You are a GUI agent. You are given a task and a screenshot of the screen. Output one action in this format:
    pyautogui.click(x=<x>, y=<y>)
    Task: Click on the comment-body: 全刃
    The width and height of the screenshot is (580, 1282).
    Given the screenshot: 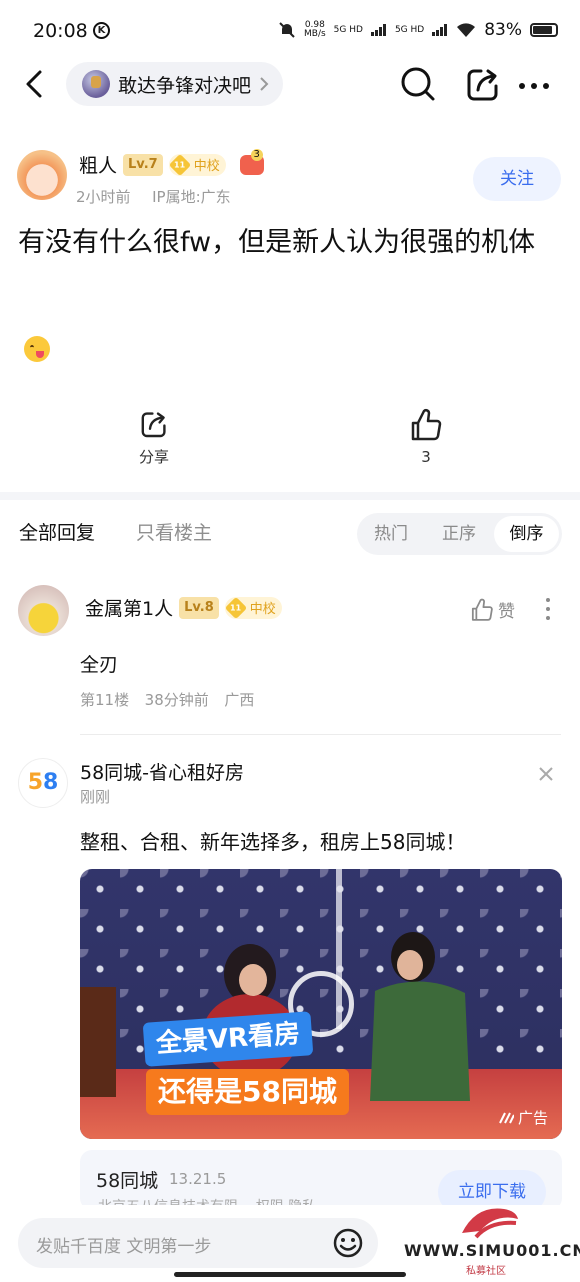 What is the action you would take?
    pyautogui.click(x=99, y=665)
    